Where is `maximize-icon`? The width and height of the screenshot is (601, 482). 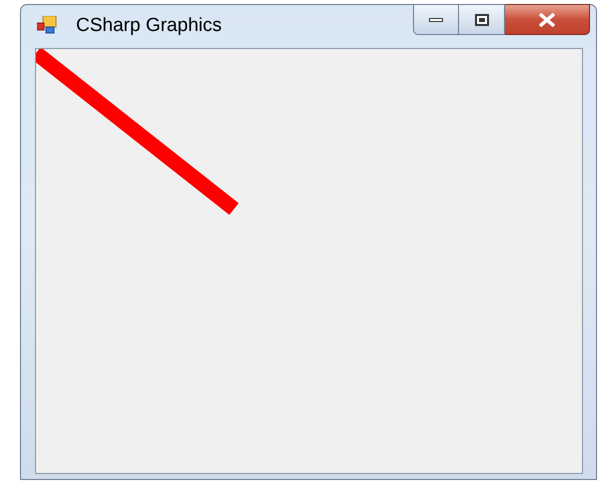
maximize-icon is located at coordinates (481, 20).